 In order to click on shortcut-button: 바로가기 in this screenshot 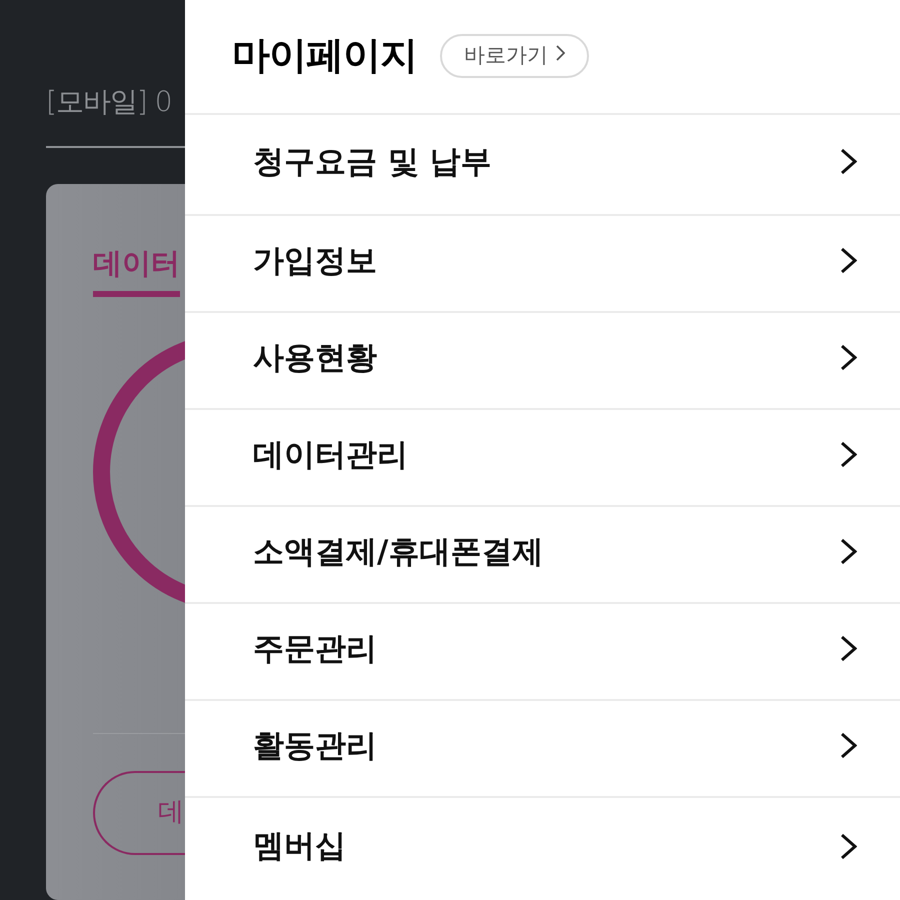, I will do `click(514, 56)`.